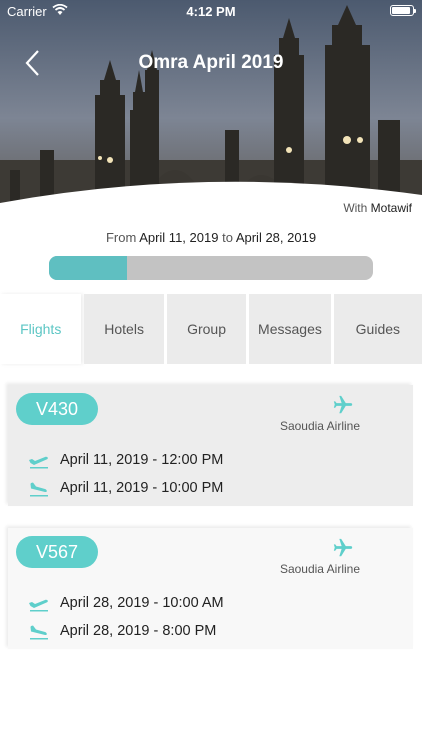 The width and height of the screenshot is (422, 750). Describe the element at coordinates (124, 329) in the screenshot. I see `tab-hotels: Hotels` at that location.